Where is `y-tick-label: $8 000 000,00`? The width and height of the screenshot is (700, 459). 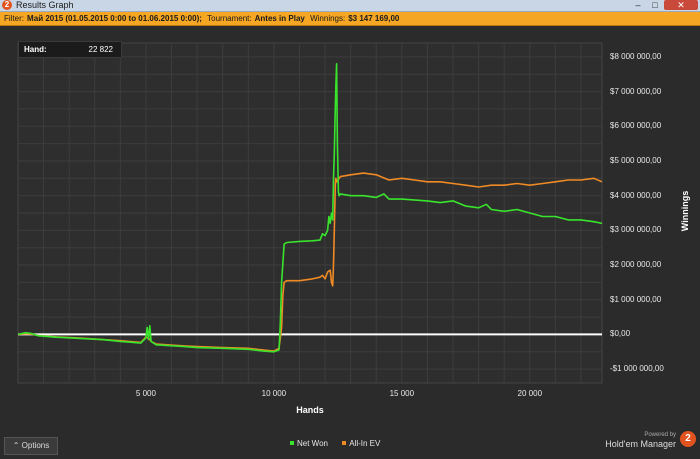 y-tick-label: $8 000 000,00 is located at coordinates (636, 56).